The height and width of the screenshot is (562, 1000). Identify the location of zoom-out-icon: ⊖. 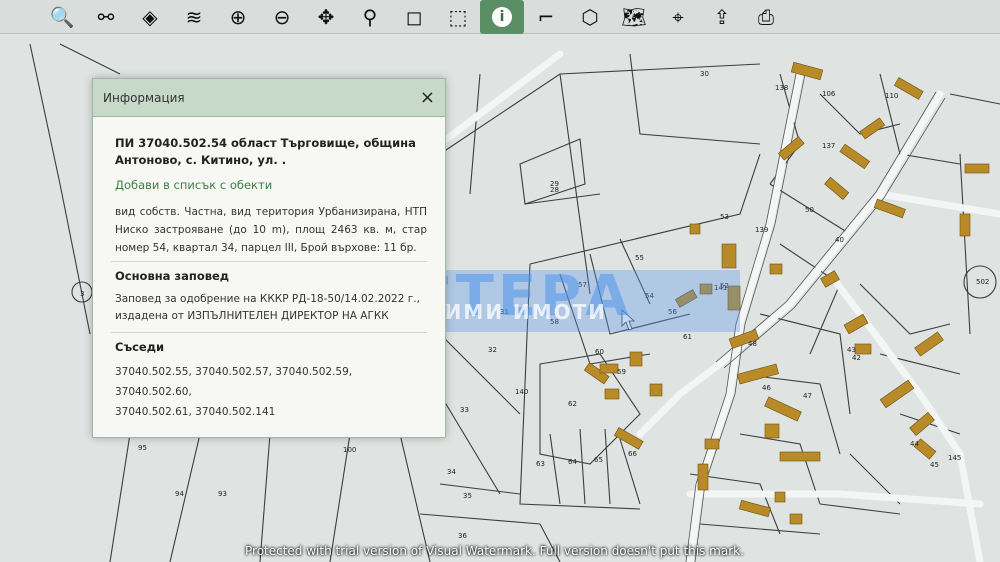
(282, 16).